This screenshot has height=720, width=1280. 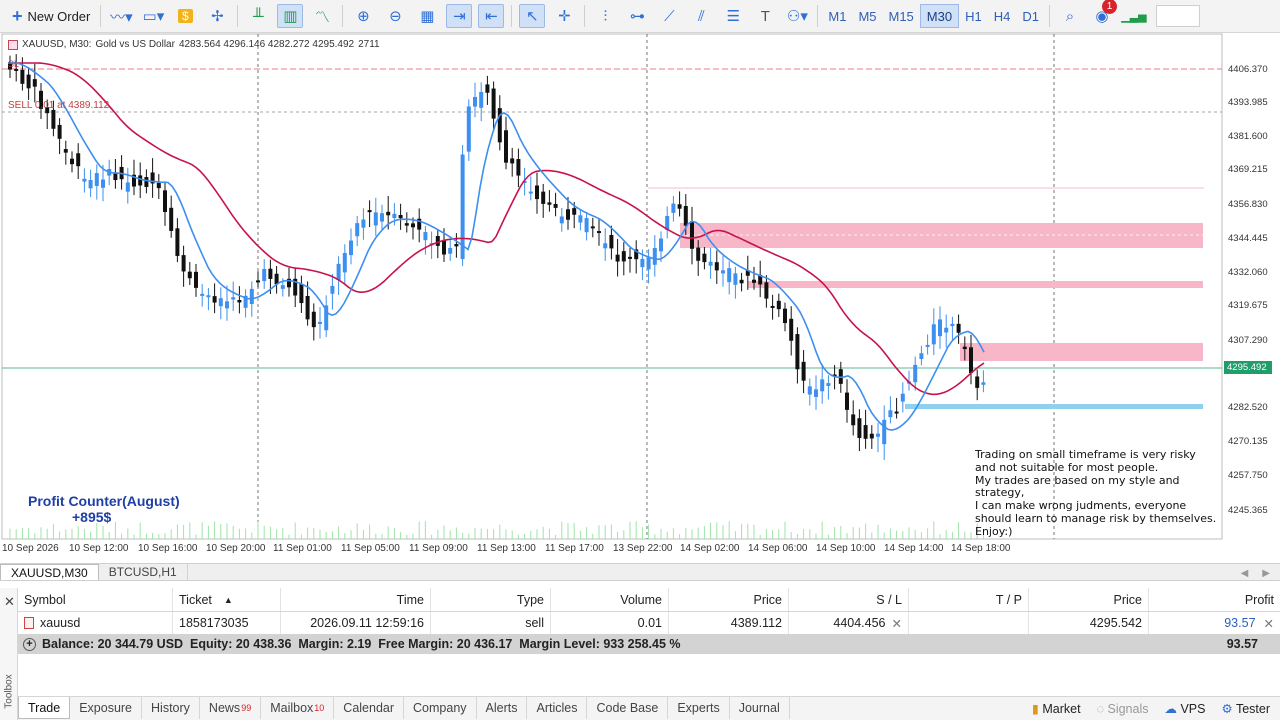 I want to click on tab-history: History, so click(x=171, y=708).